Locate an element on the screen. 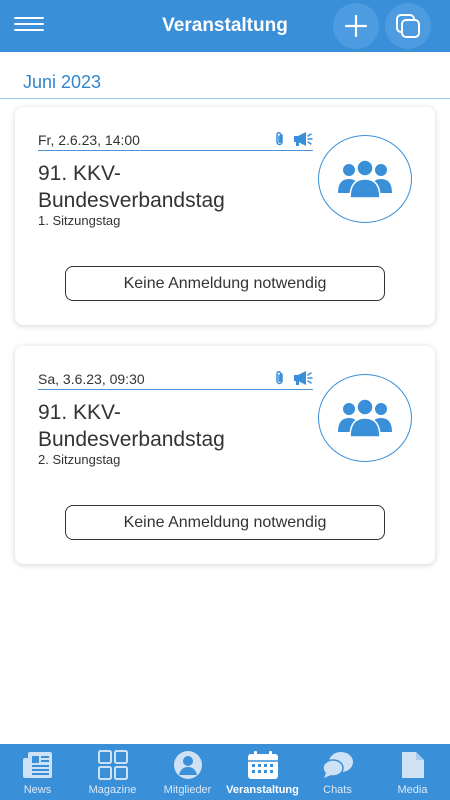 The height and width of the screenshot is (800, 450). nav-label: Media is located at coordinates (412, 790).